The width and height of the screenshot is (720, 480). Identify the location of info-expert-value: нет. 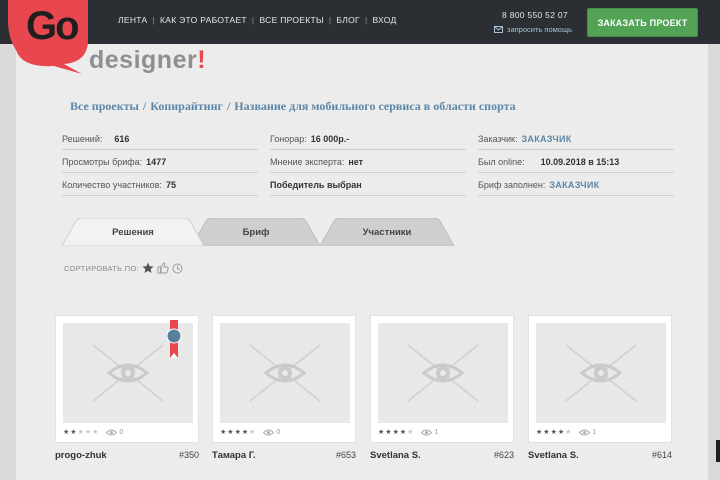
(356, 161).